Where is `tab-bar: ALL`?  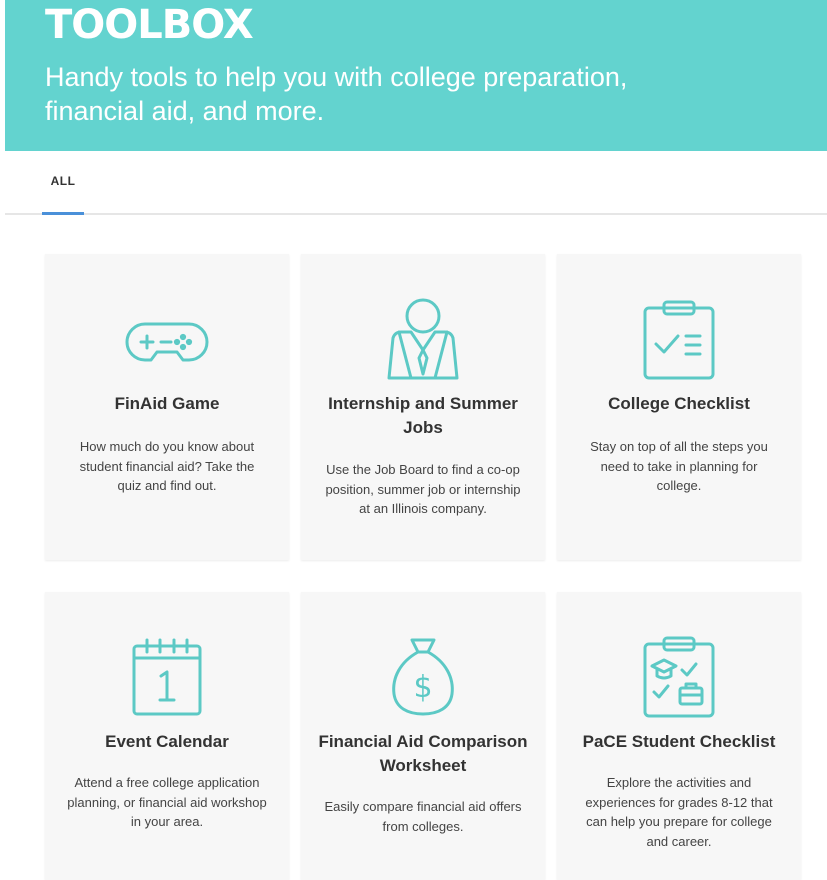 tab-bar: ALL is located at coordinates (416, 183).